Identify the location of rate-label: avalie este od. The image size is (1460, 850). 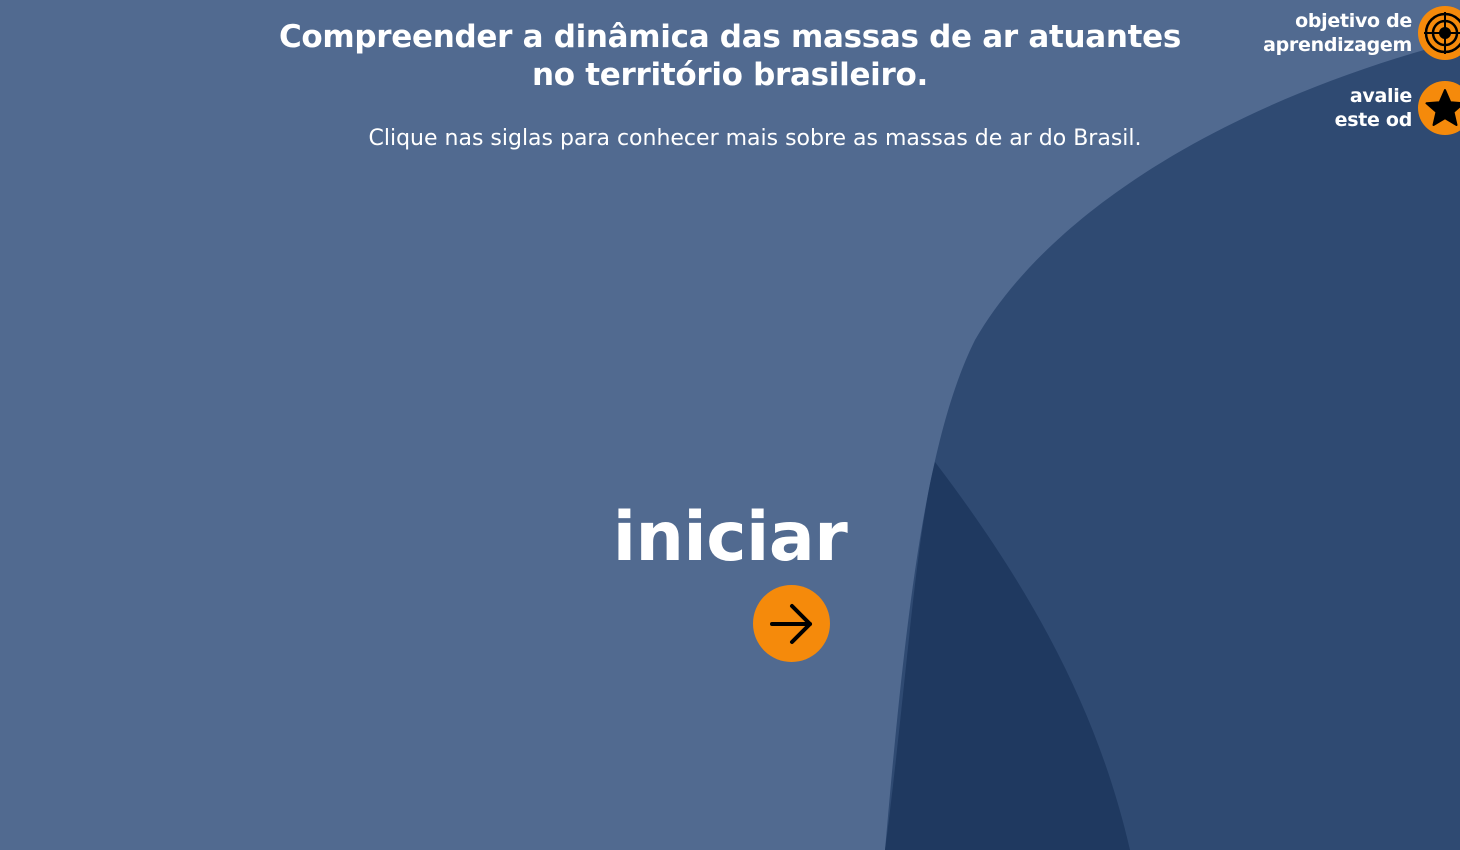
(1373, 108).